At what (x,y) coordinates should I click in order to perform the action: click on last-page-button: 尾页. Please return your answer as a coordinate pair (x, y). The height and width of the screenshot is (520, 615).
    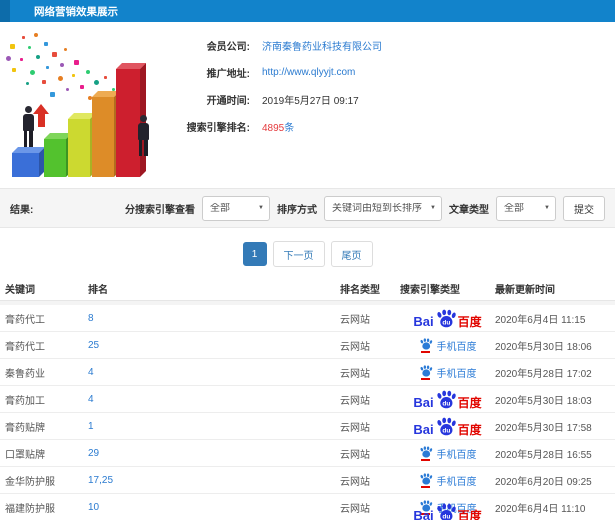
    Looking at the image, I should click on (351, 254).